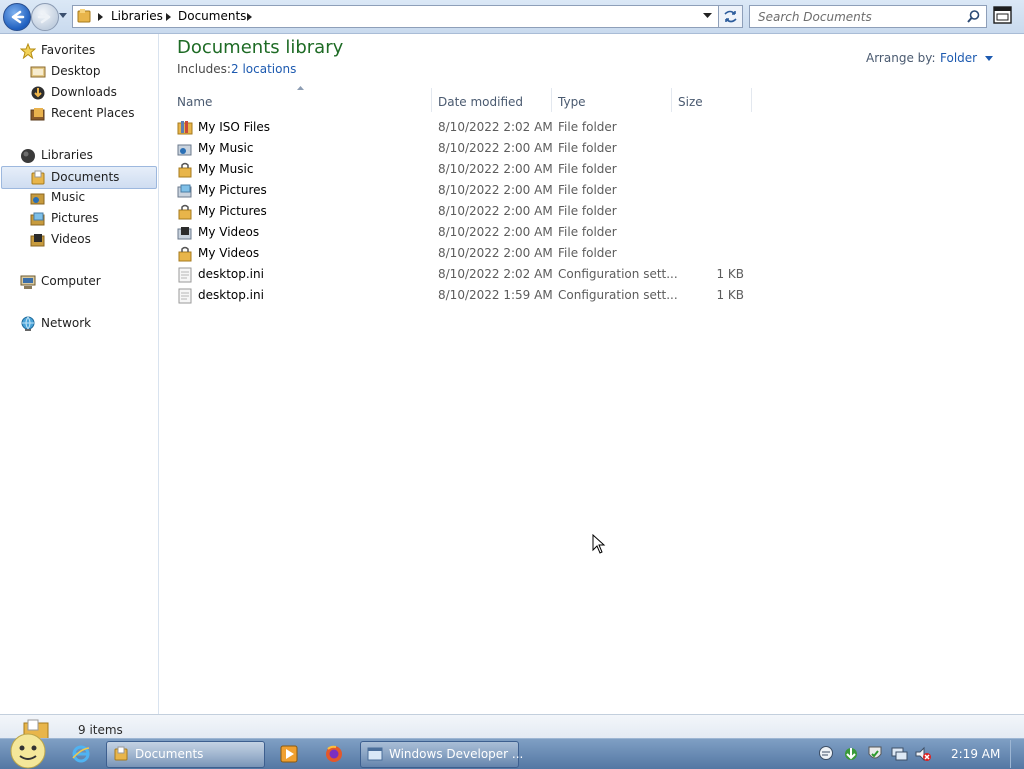 The image size is (1024, 769). I want to click on pictures-folder-icon, so click(184, 191).